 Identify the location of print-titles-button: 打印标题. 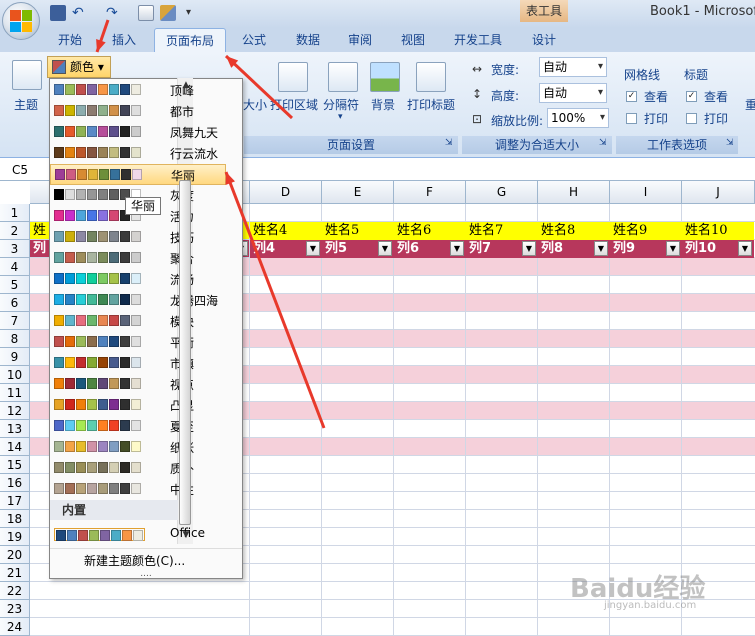
(431, 104).